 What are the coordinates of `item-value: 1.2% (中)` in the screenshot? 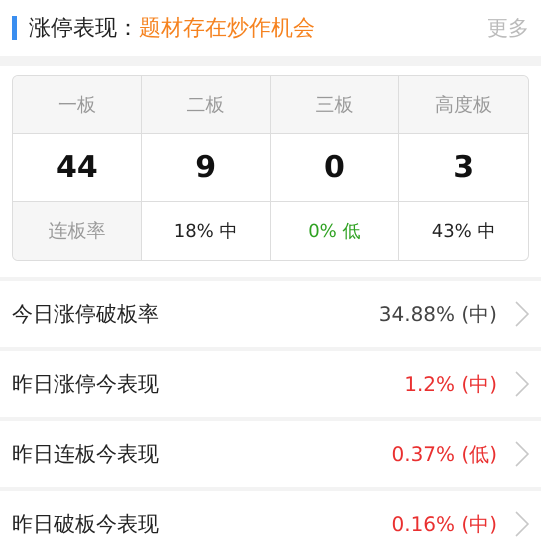 It's located at (450, 384).